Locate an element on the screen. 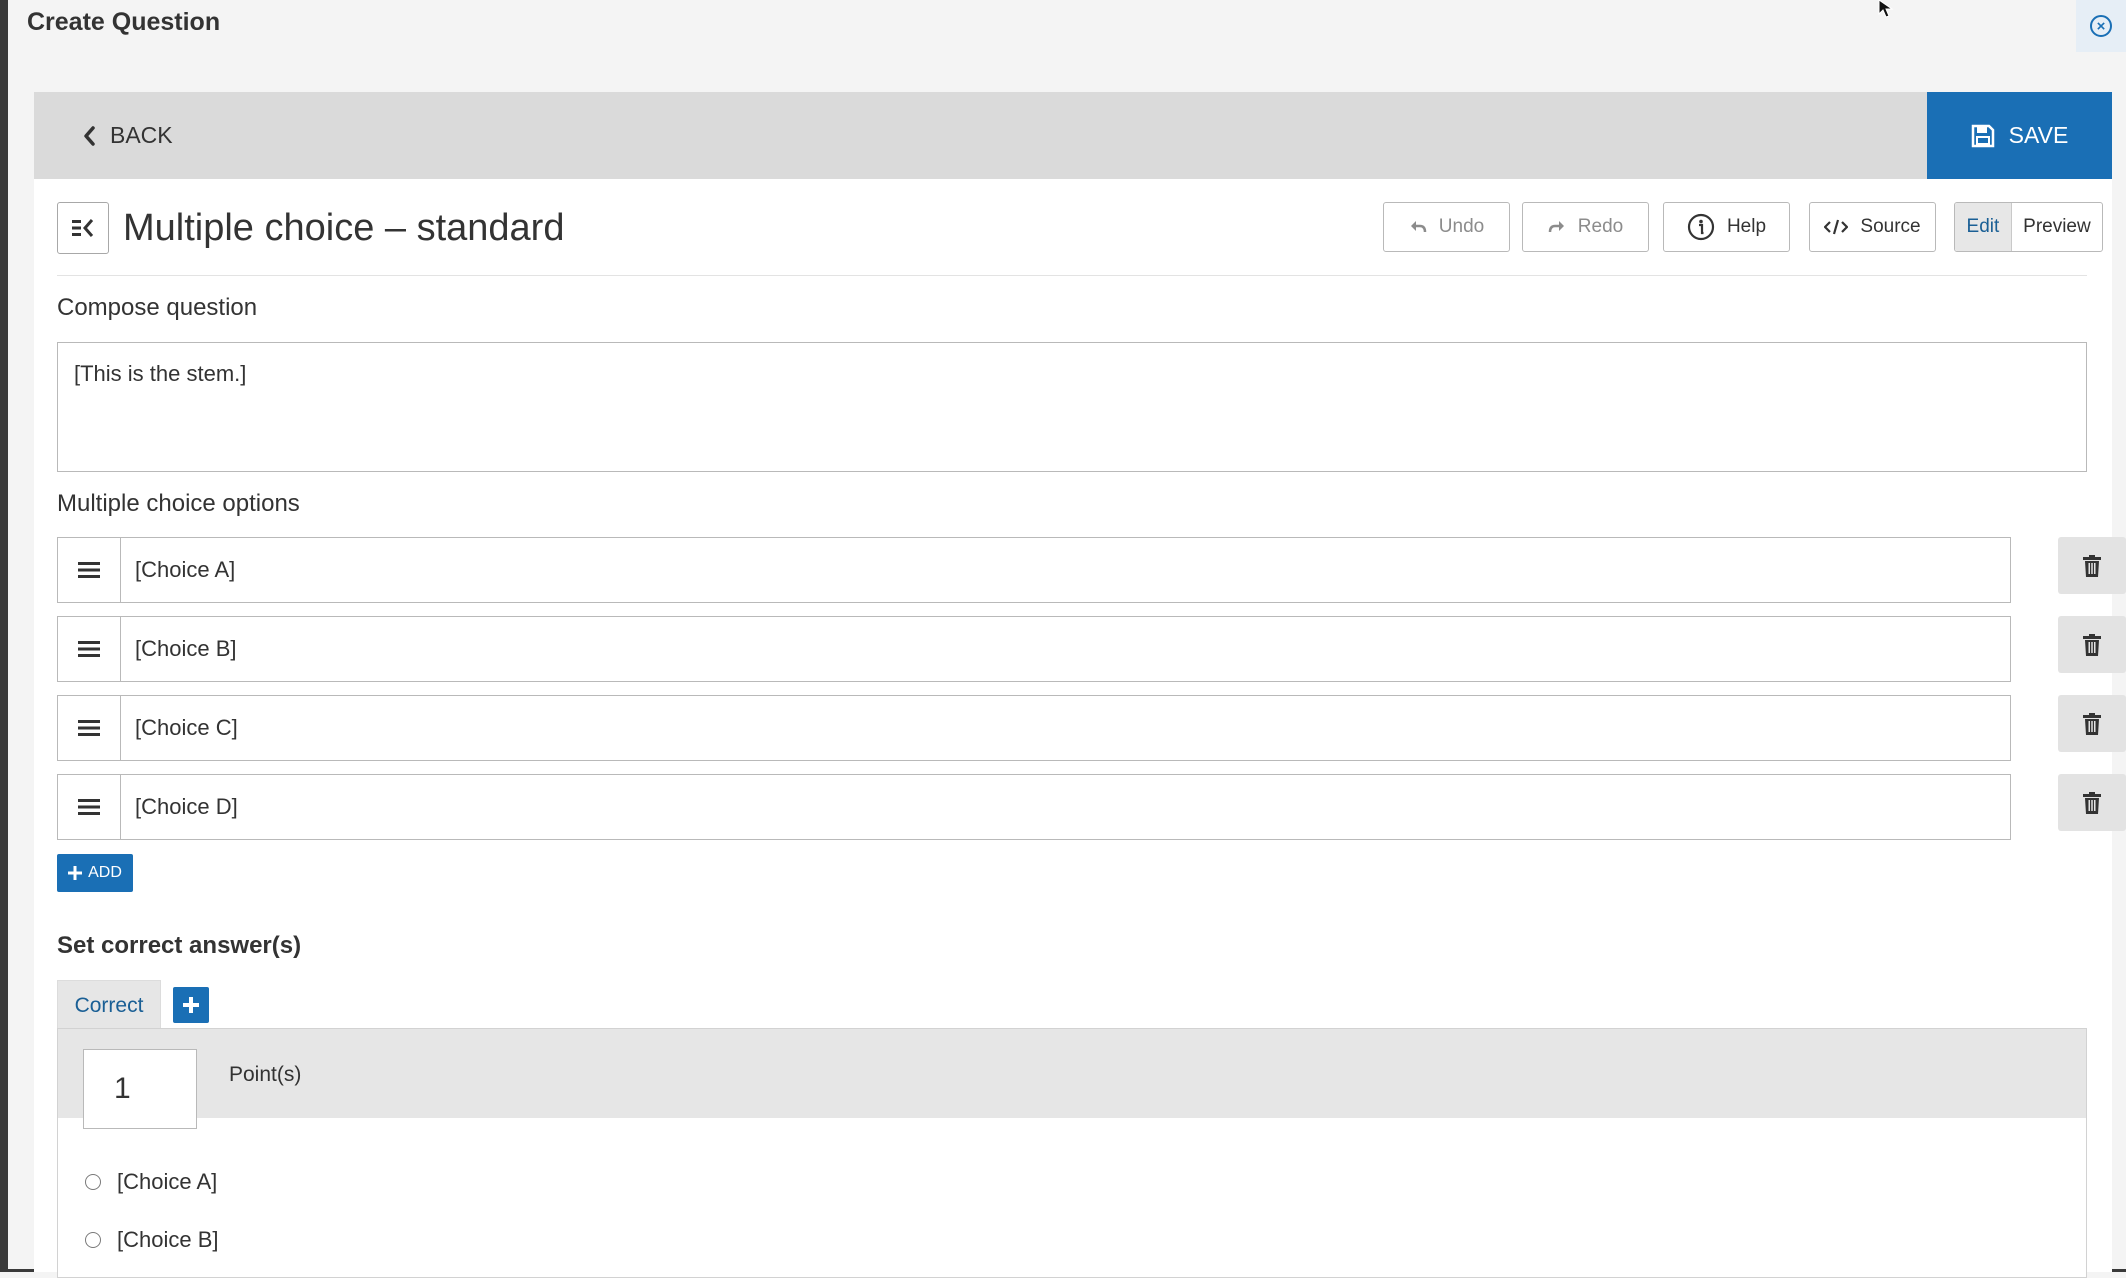 The width and height of the screenshot is (2126, 1278). stem-editor: [This is the stem.] is located at coordinates (1072, 407).